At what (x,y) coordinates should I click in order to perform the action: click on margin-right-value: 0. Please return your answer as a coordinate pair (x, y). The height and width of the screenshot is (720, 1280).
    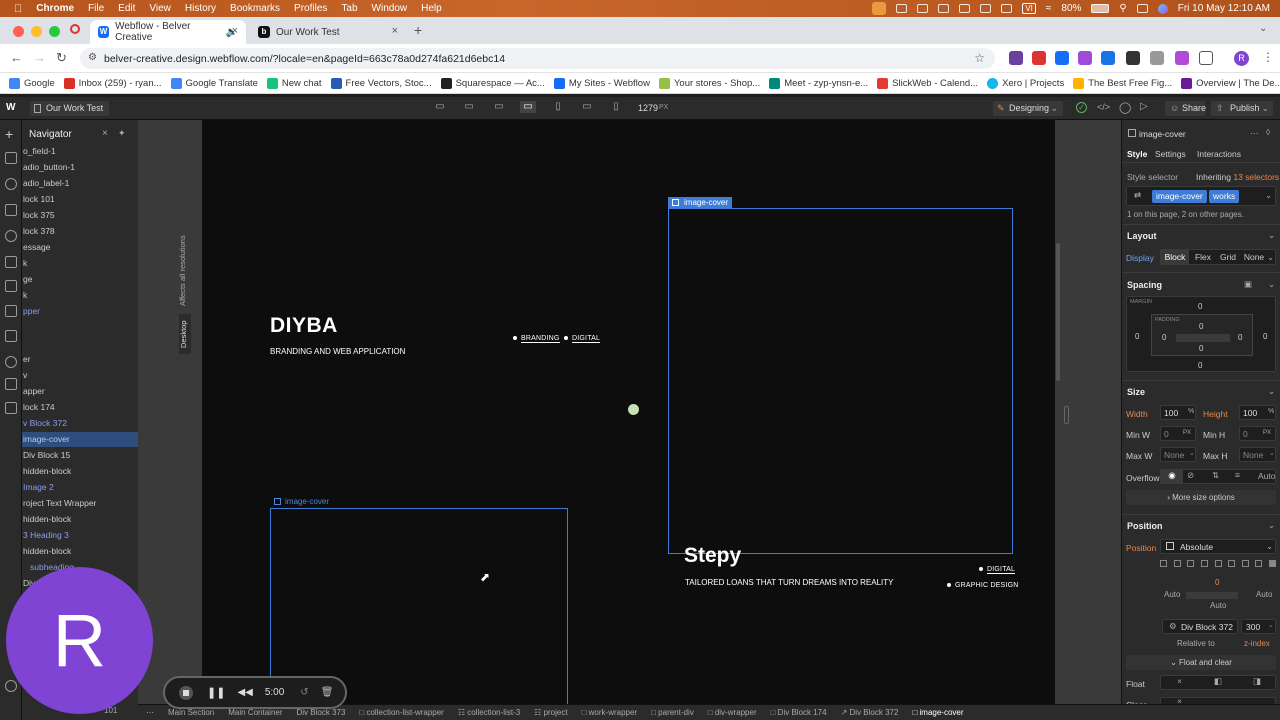
    Looking at the image, I should click on (1265, 336).